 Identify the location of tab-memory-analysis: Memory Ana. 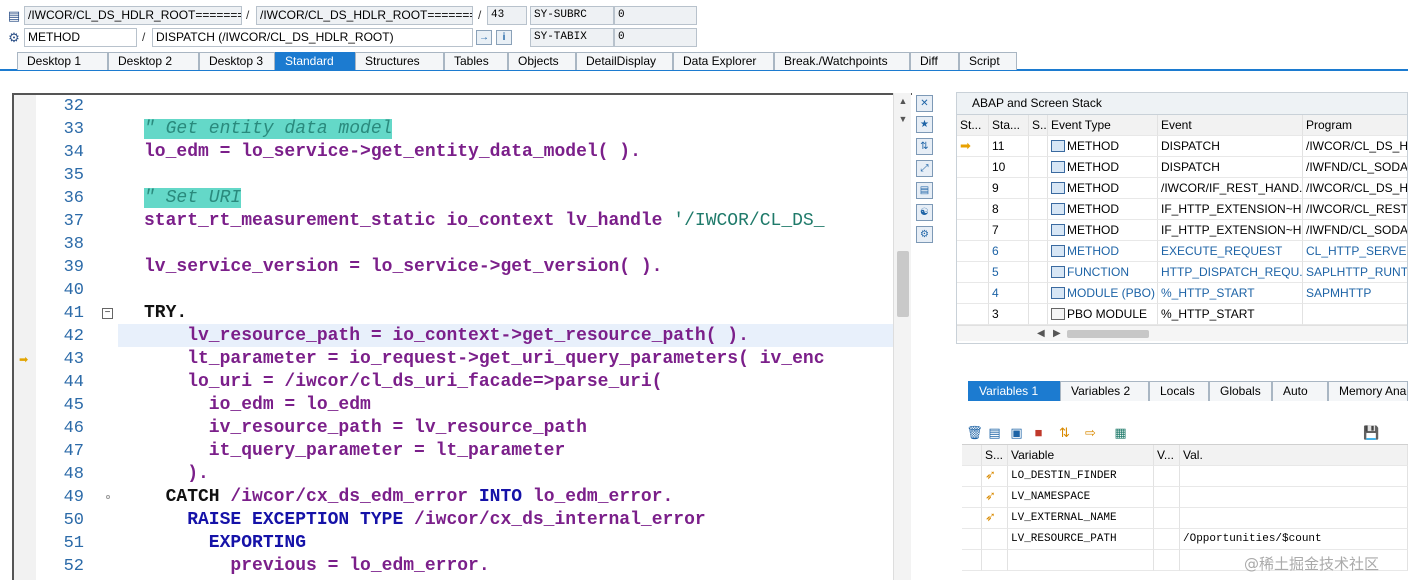
(1368, 391).